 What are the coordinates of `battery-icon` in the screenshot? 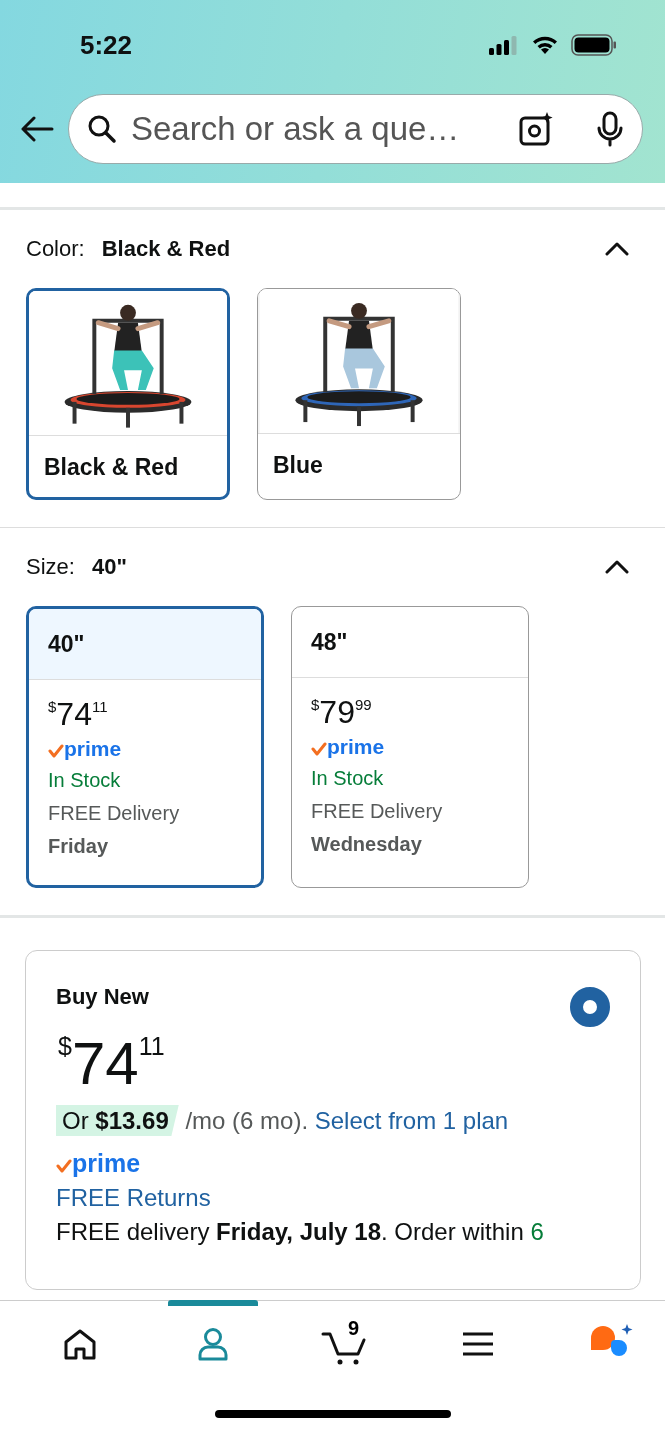 It's located at (594, 45).